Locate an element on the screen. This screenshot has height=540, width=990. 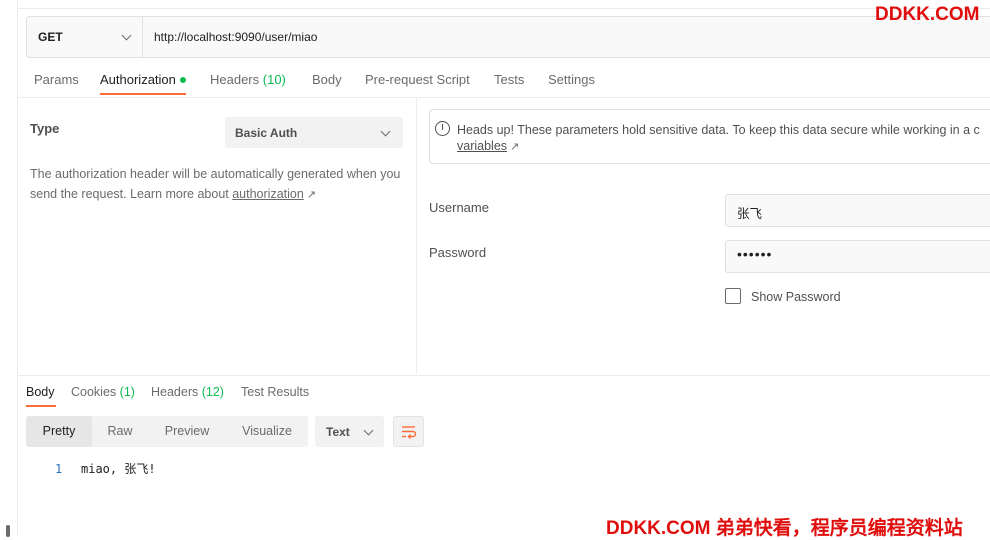
response-body-line: 1 miao, 张飞! is located at coordinates (105, 468).